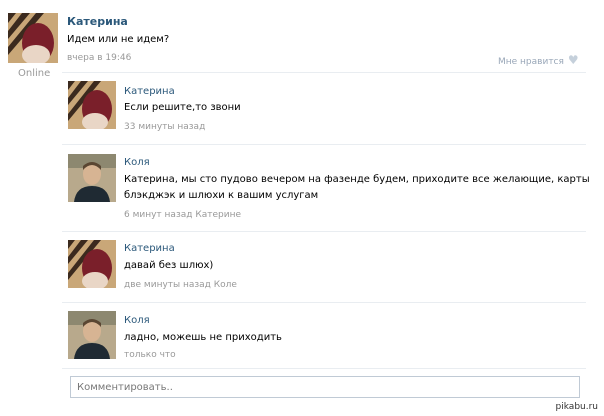  I want to click on comment-meta: 33 минуты назад, so click(164, 127).